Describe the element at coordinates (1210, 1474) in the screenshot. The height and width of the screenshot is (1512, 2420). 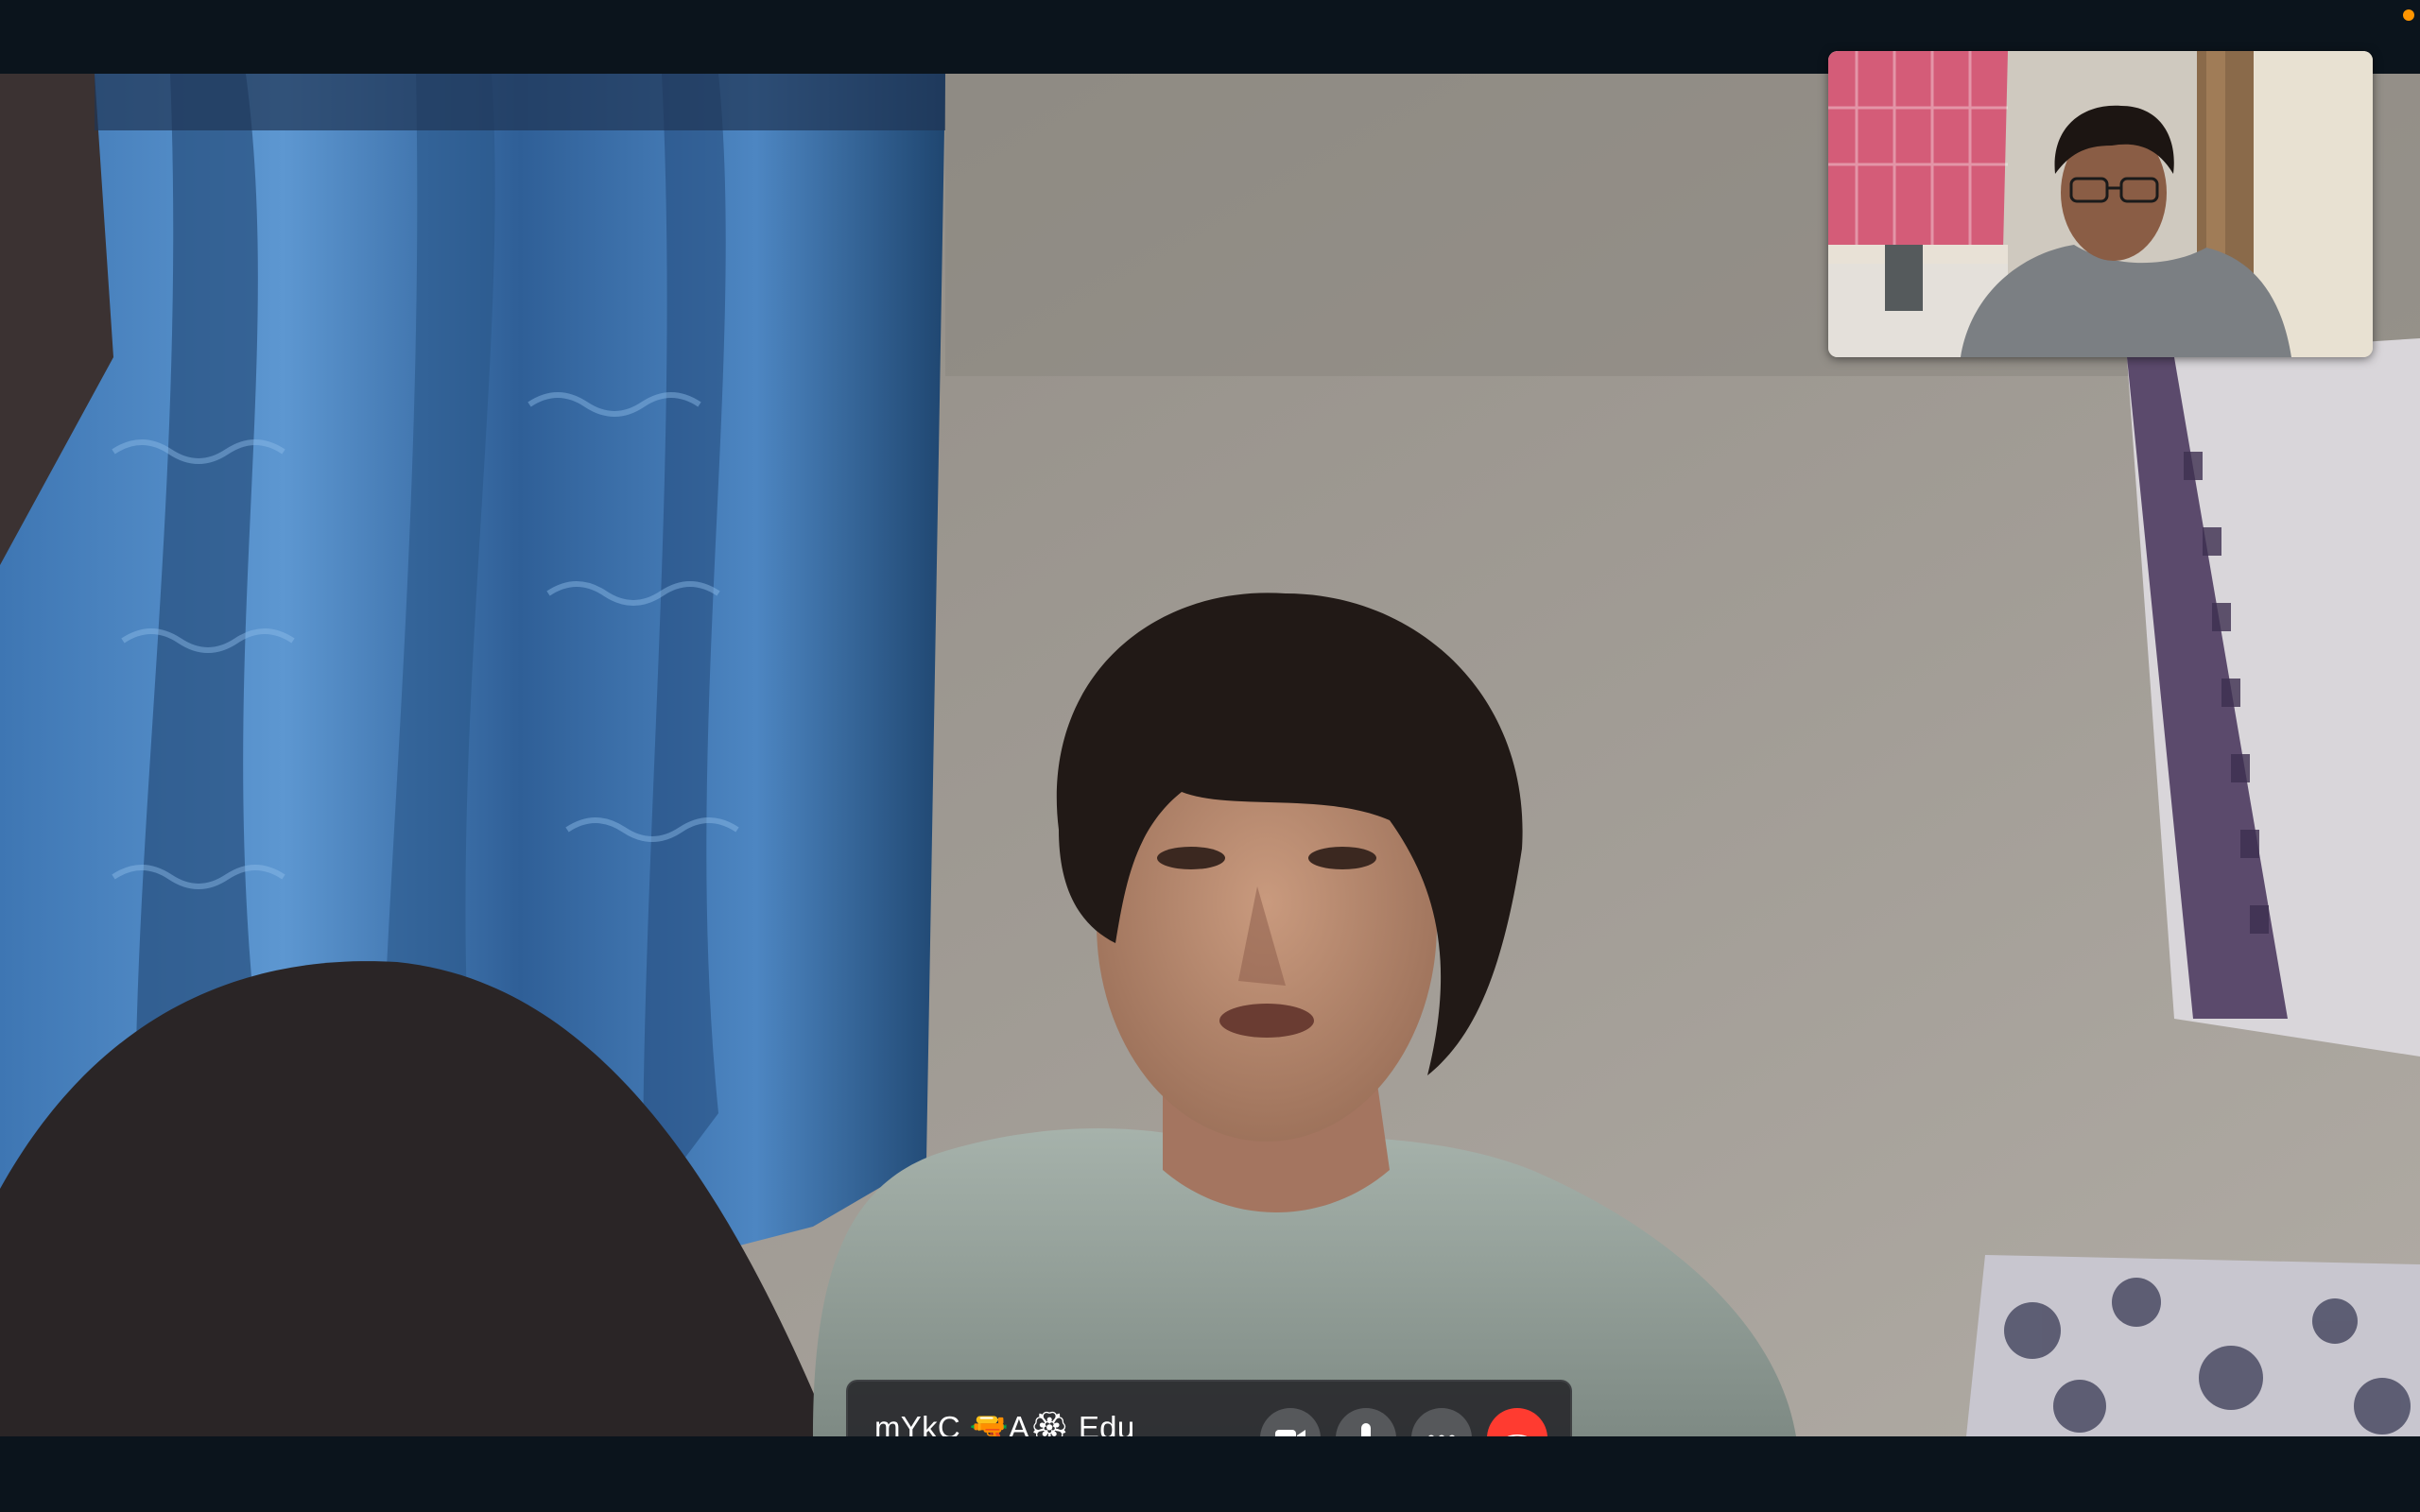
I see `bottom-bar` at that location.